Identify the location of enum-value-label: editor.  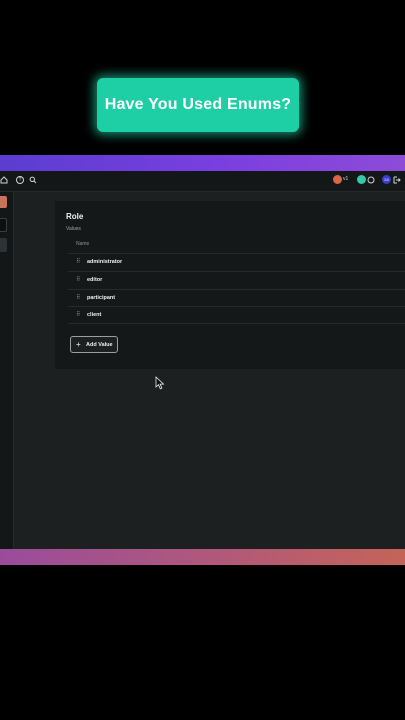
(95, 280).